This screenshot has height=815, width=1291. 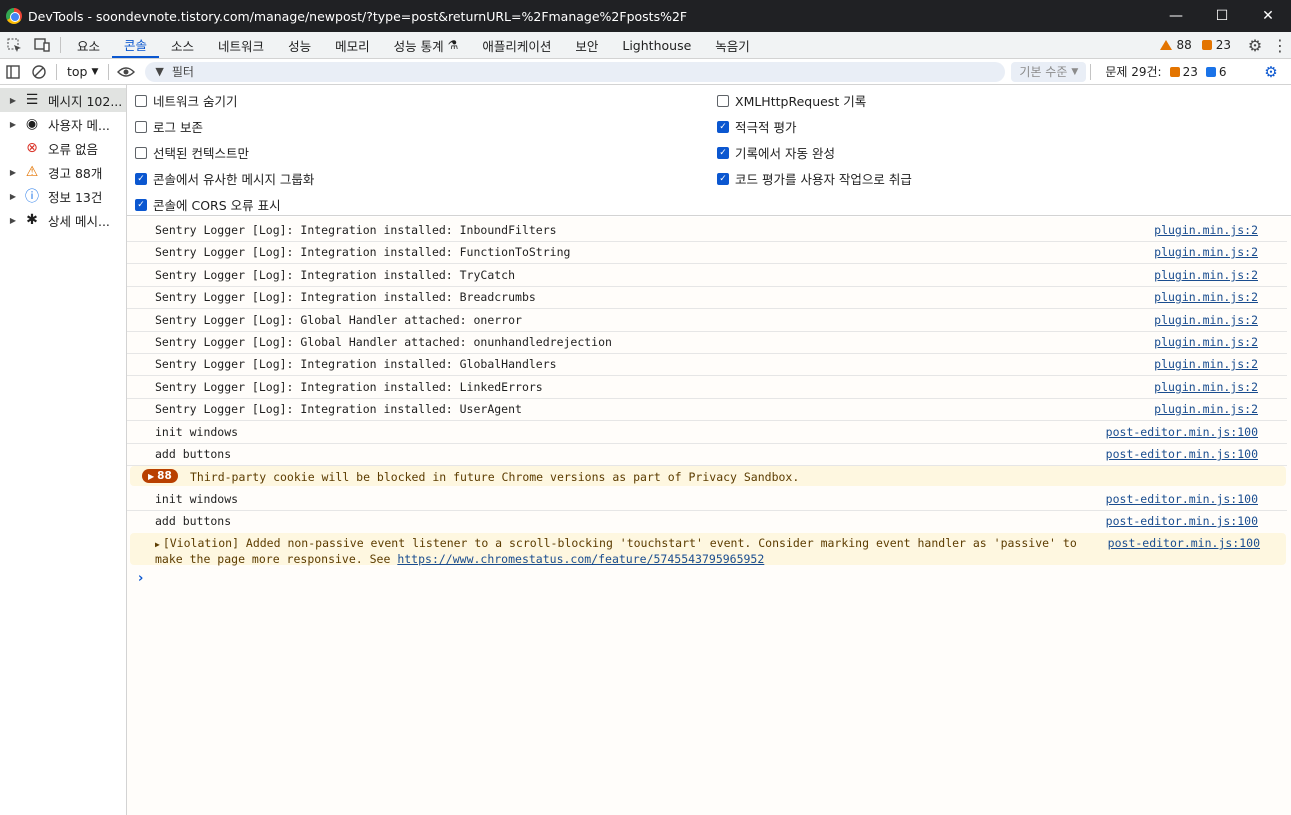 I want to click on console-toolbar: top ▼ ▼ 기본 수준 ▼ 문제 29건: 23 6 ⚙, so click(x=645, y=72).